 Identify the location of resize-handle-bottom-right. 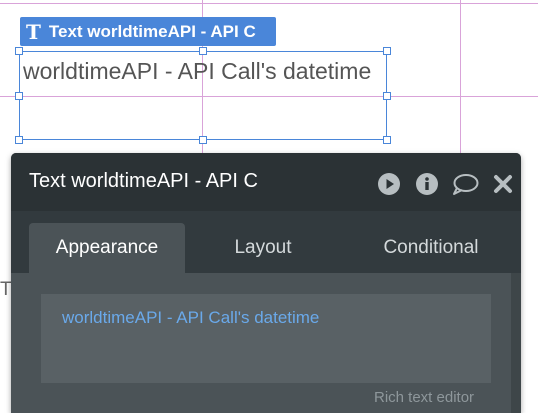
(387, 140).